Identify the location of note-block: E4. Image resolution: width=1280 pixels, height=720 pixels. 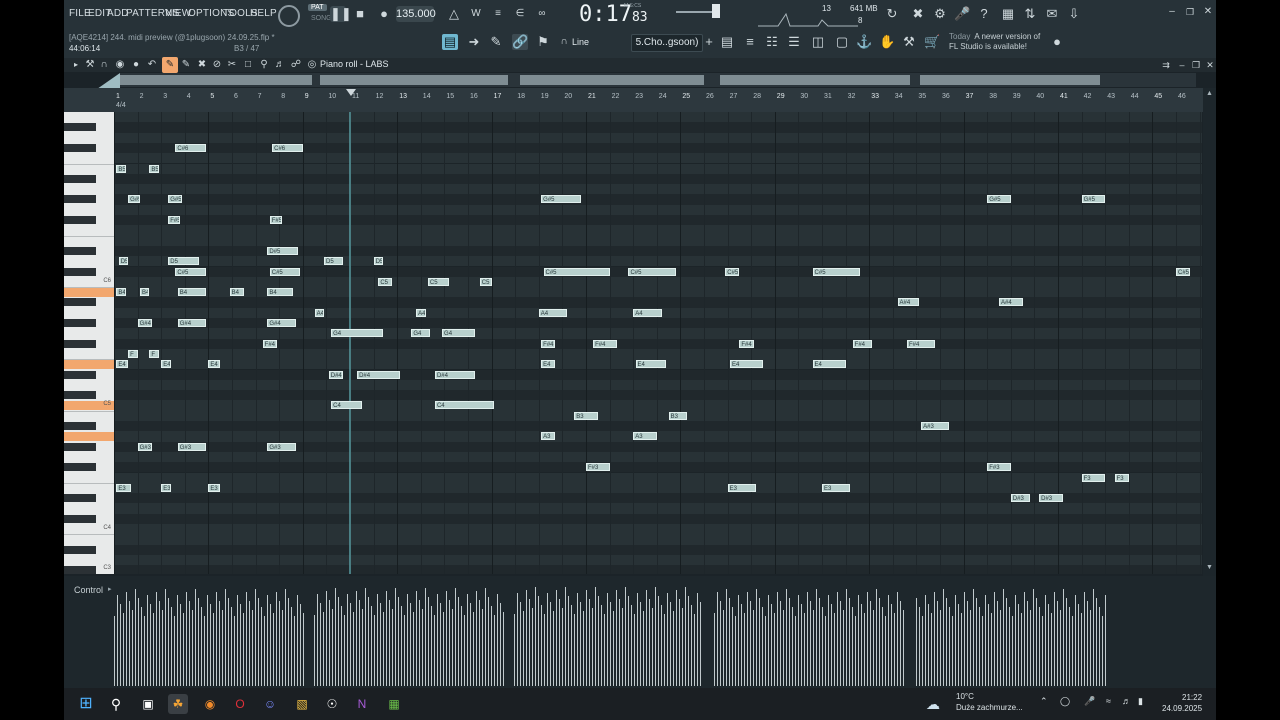
(214, 364).